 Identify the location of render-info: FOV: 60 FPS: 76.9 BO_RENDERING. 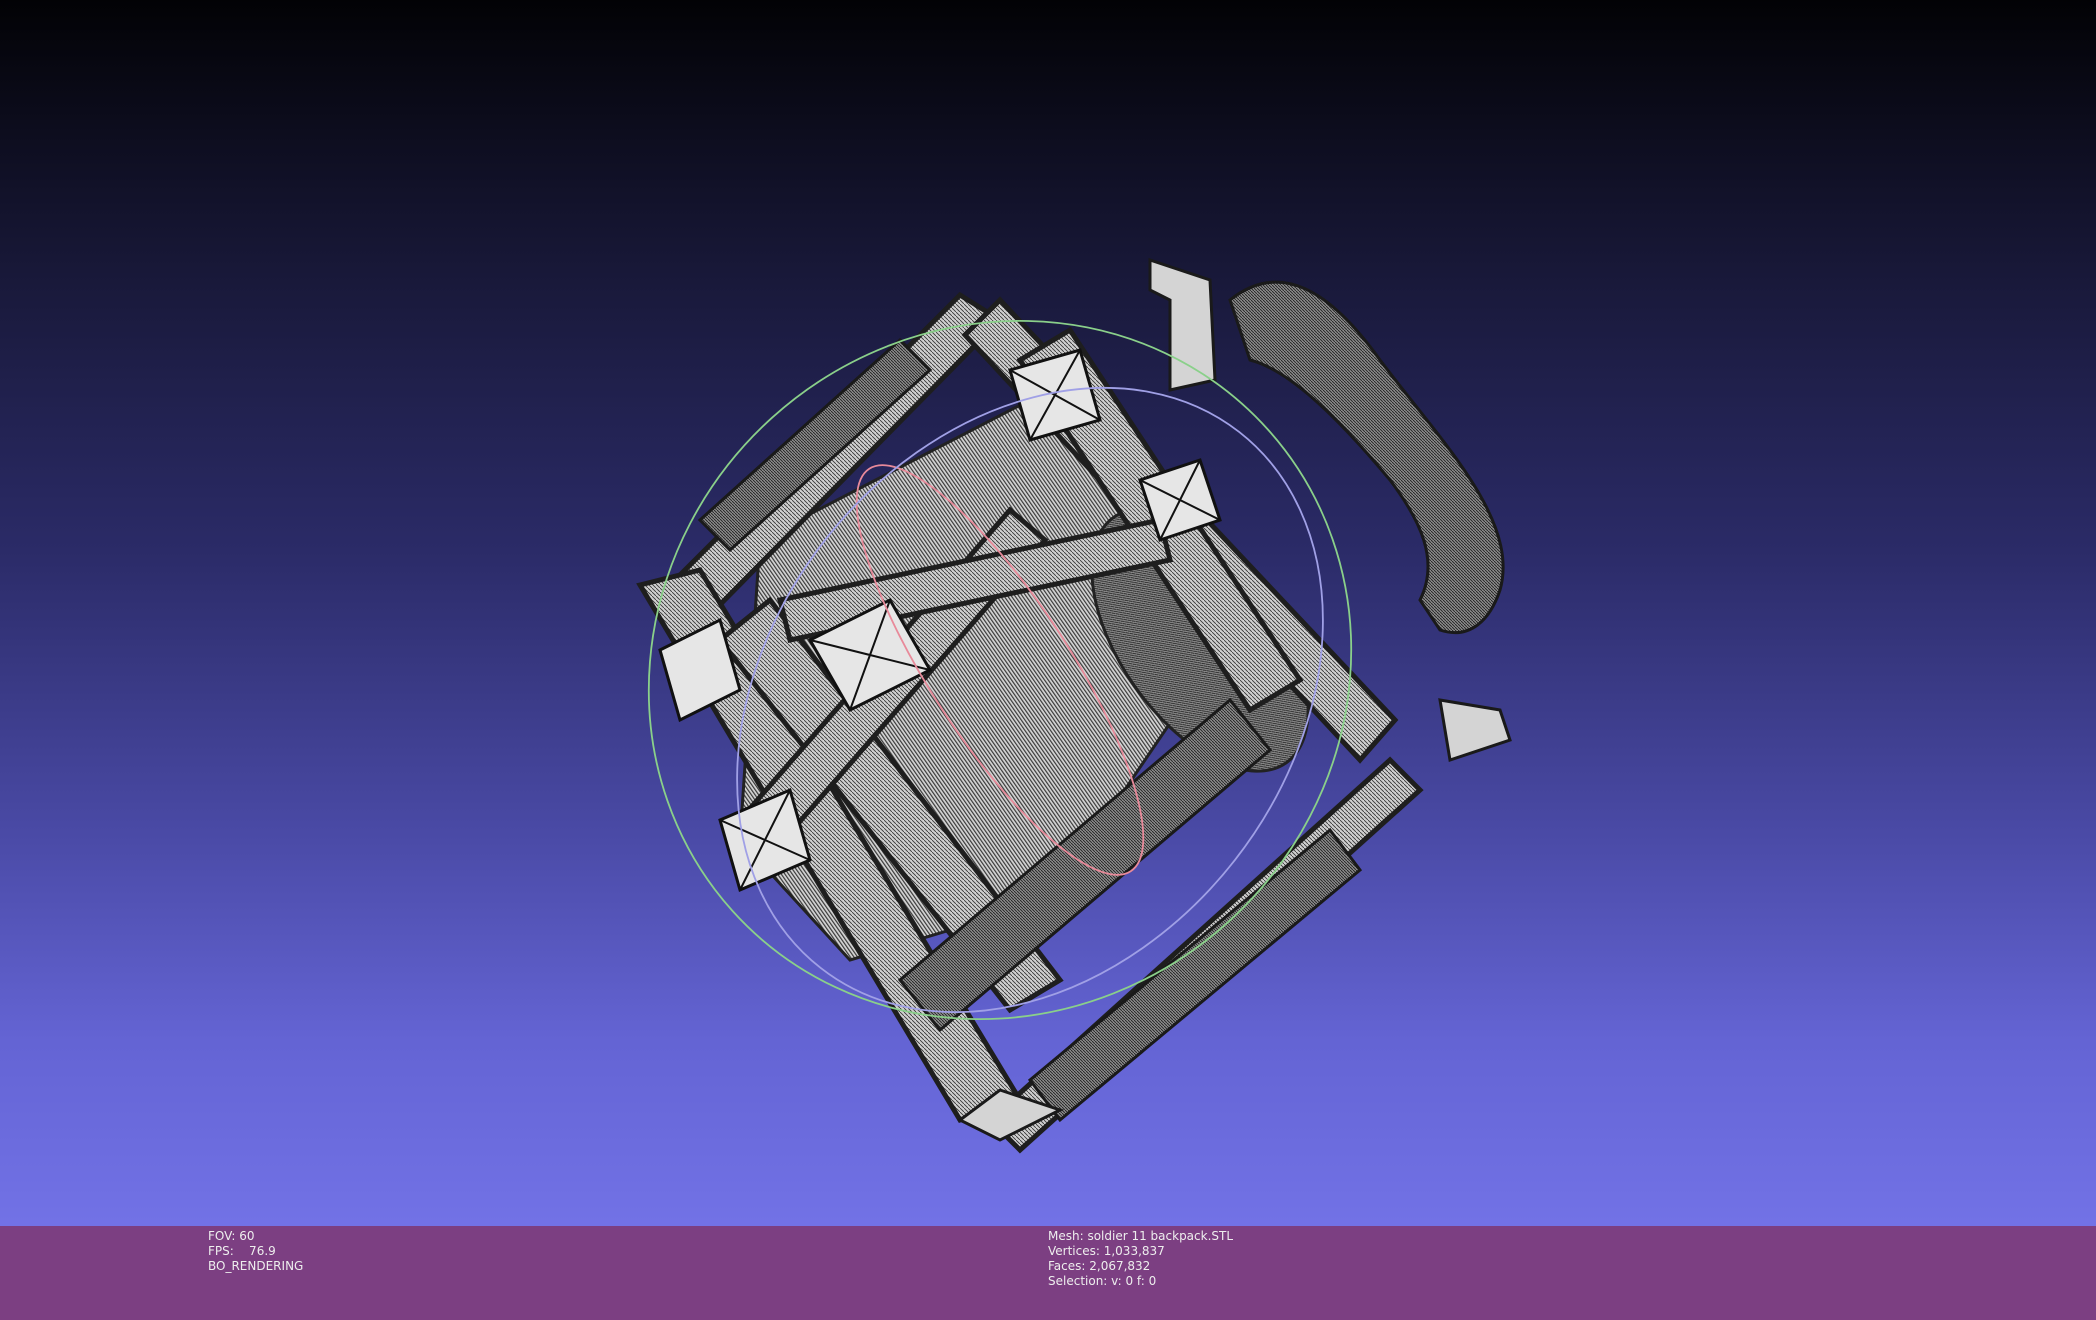
(255, 1251).